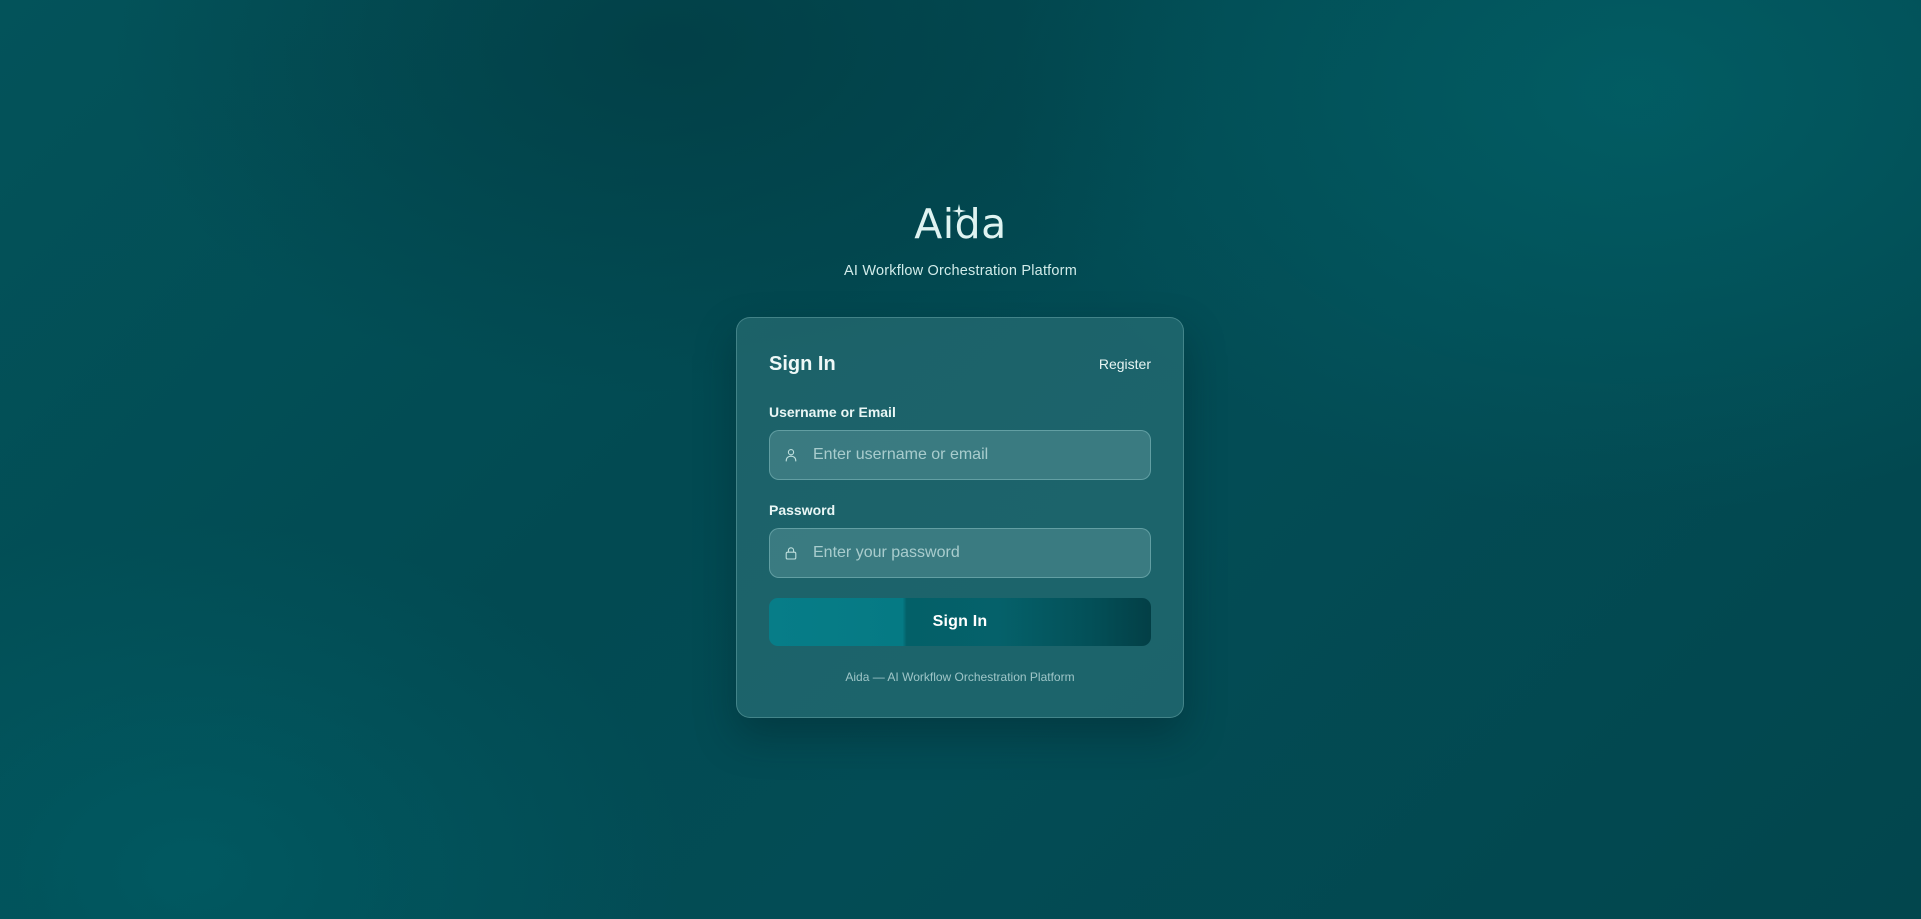 This screenshot has height=919, width=1921. What do you see at coordinates (959, 211) in the screenshot?
I see `sparkle-icon` at bounding box center [959, 211].